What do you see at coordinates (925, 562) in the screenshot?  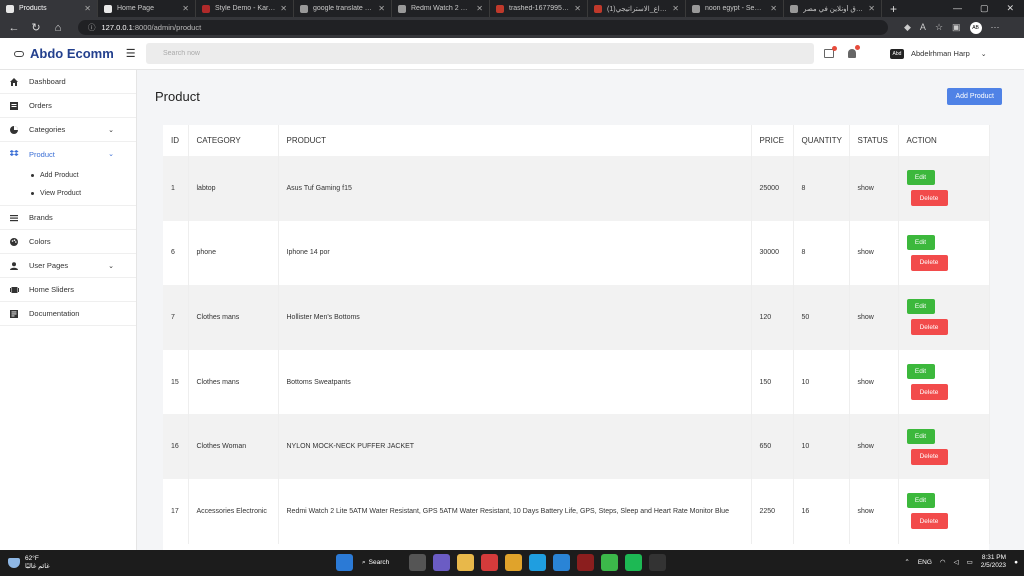 I see `language: ENG` at bounding box center [925, 562].